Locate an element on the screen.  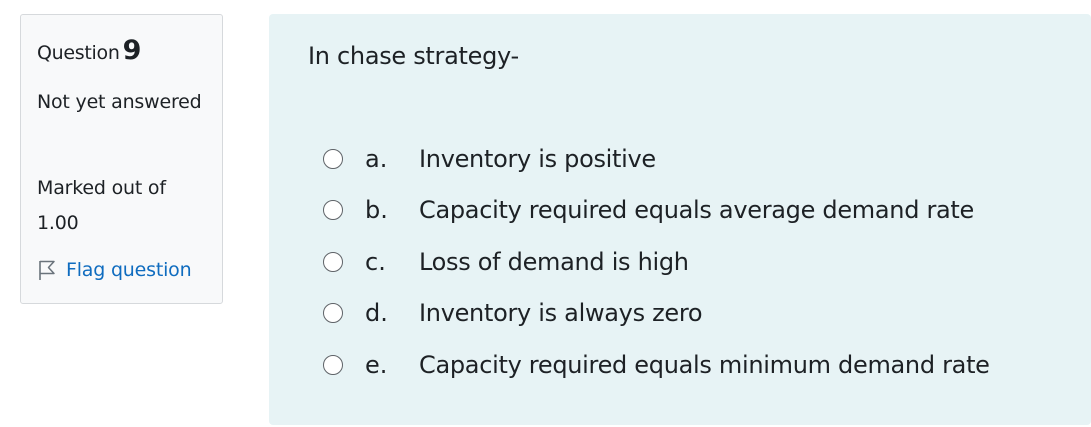
option-label: Inventory is always zero is located at coordinates (561, 313).